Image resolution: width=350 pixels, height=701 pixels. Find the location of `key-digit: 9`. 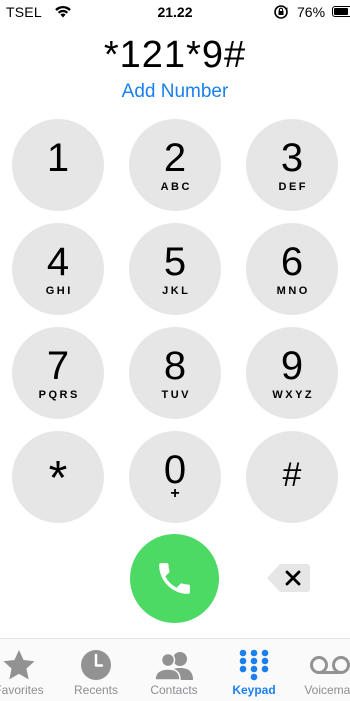

key-digit: 9 is located at coordinates (292, 366).